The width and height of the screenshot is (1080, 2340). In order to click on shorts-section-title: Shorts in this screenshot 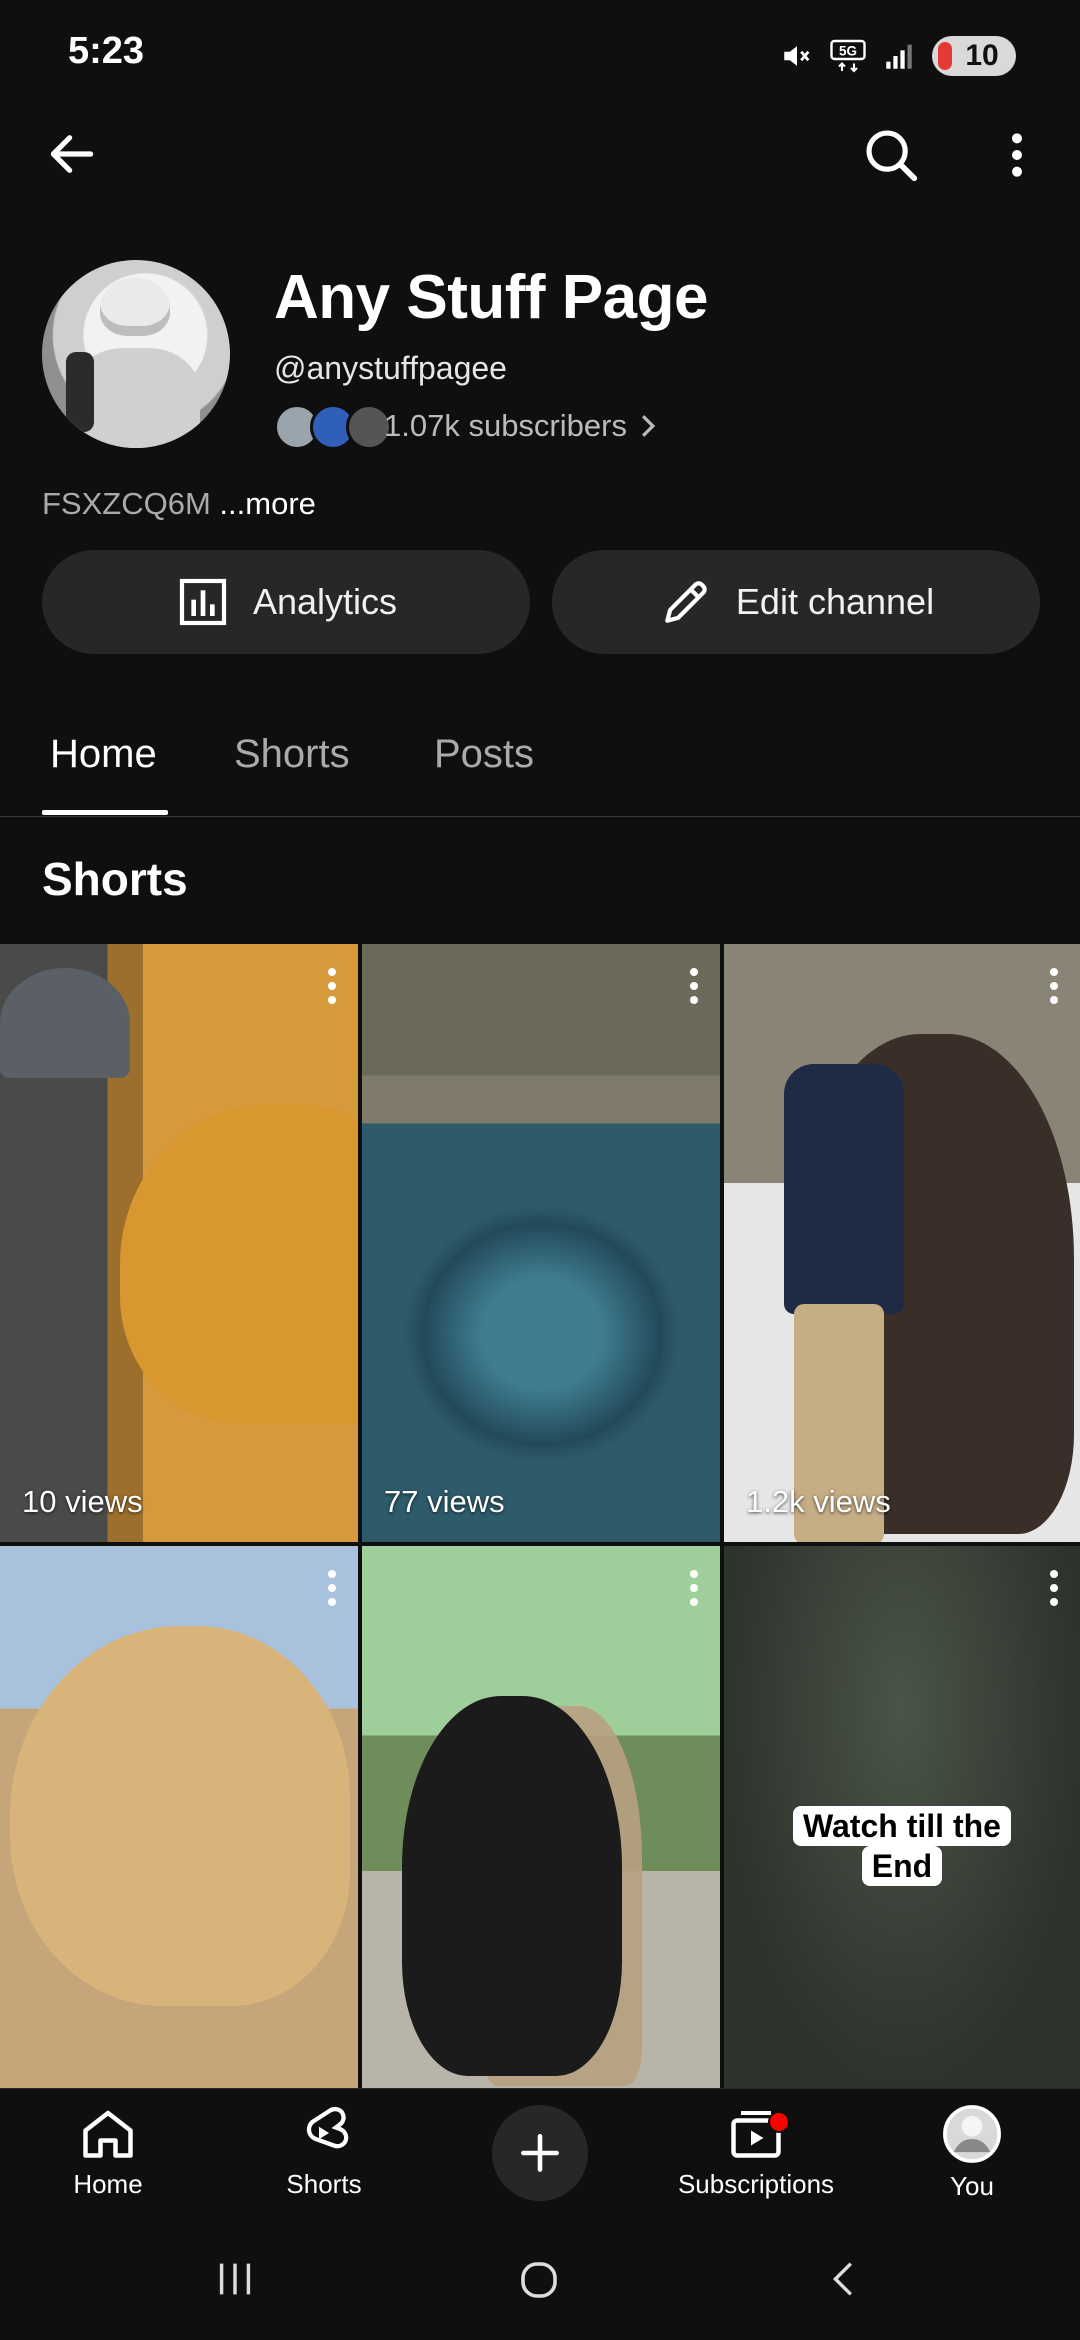, I will do `click(115, 879)`.